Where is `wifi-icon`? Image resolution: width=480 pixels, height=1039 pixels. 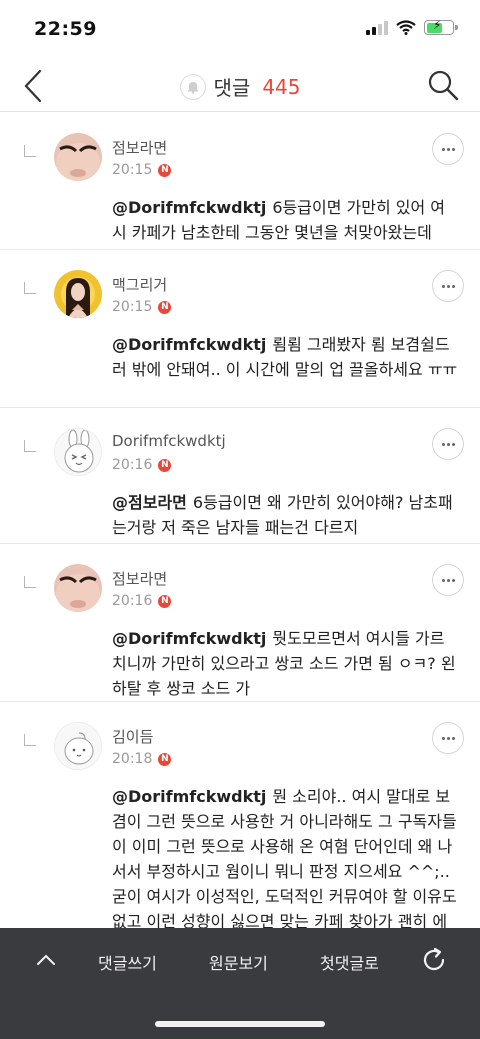 wifi-icon is located at coordinates (406, 27).